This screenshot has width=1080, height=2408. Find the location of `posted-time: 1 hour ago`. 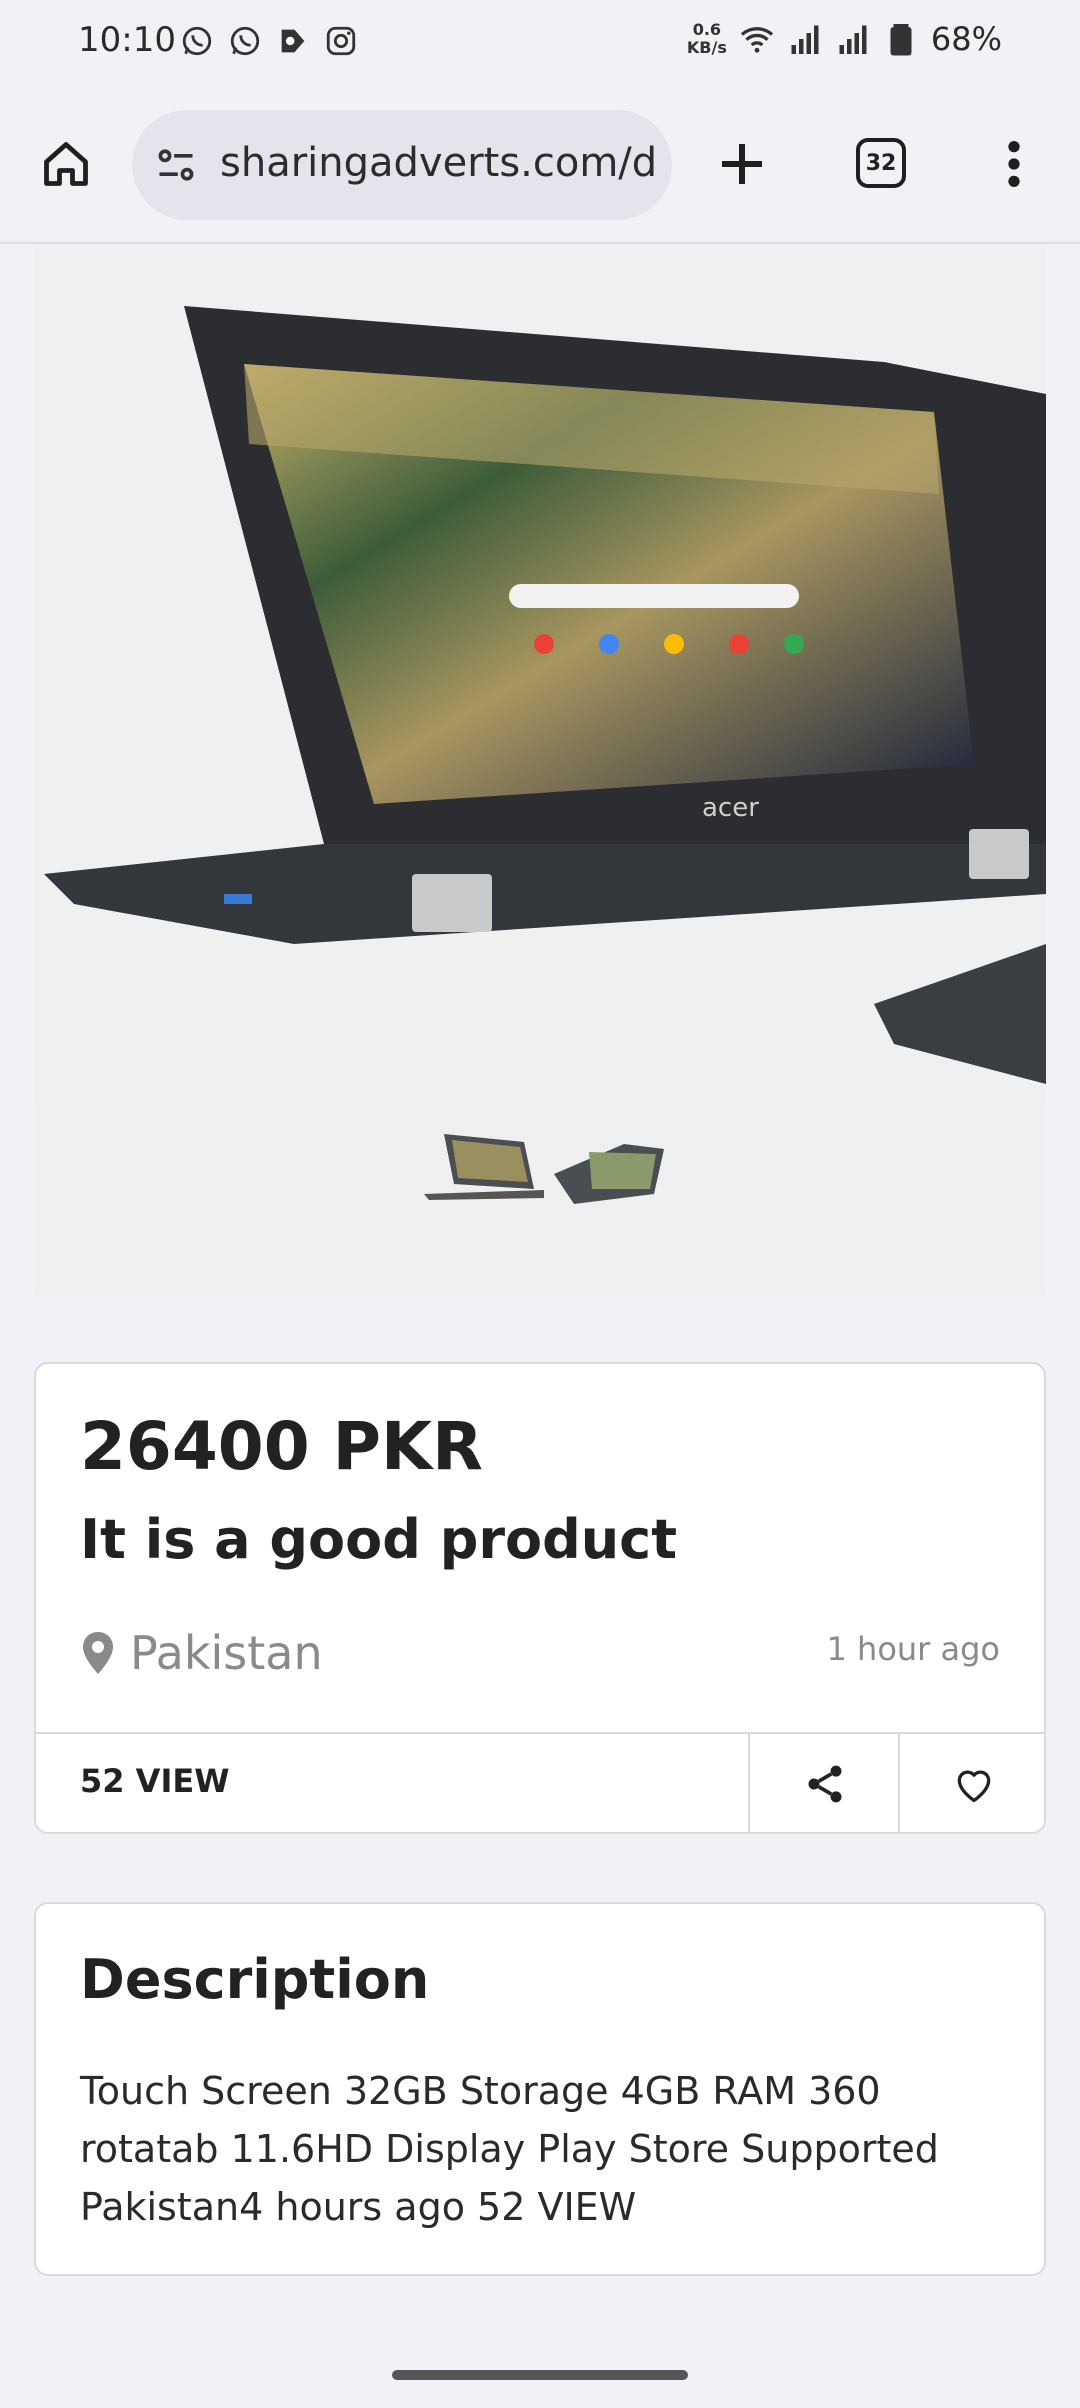

posted-time: 1 hour ago is located at coordinates (913, 1649).